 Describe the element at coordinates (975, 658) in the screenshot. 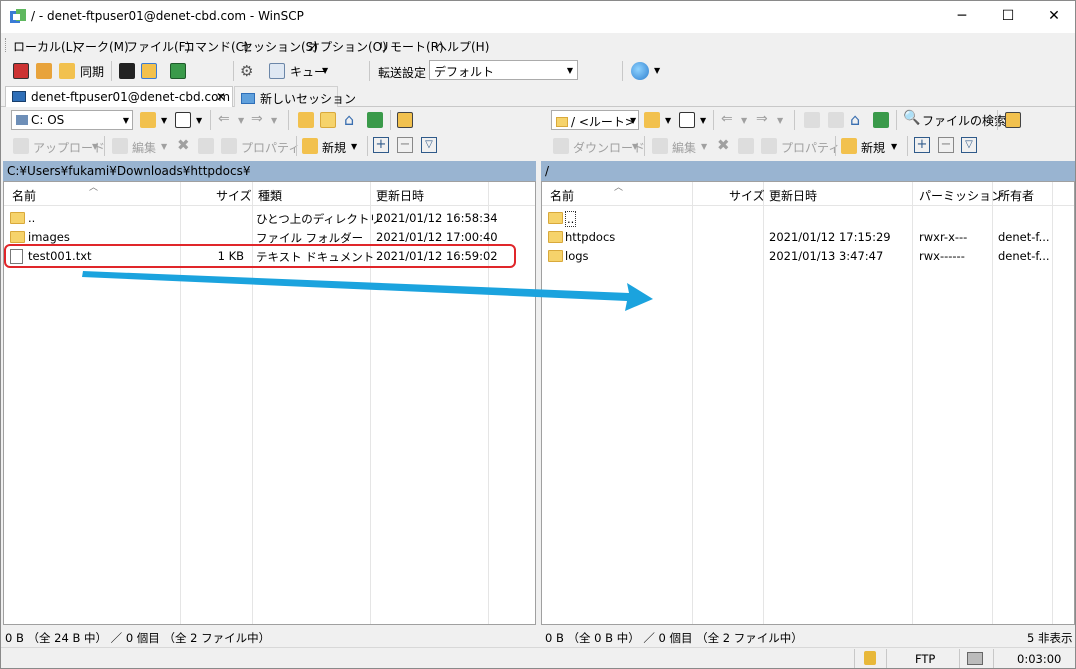

I see `network-icon` at that location.